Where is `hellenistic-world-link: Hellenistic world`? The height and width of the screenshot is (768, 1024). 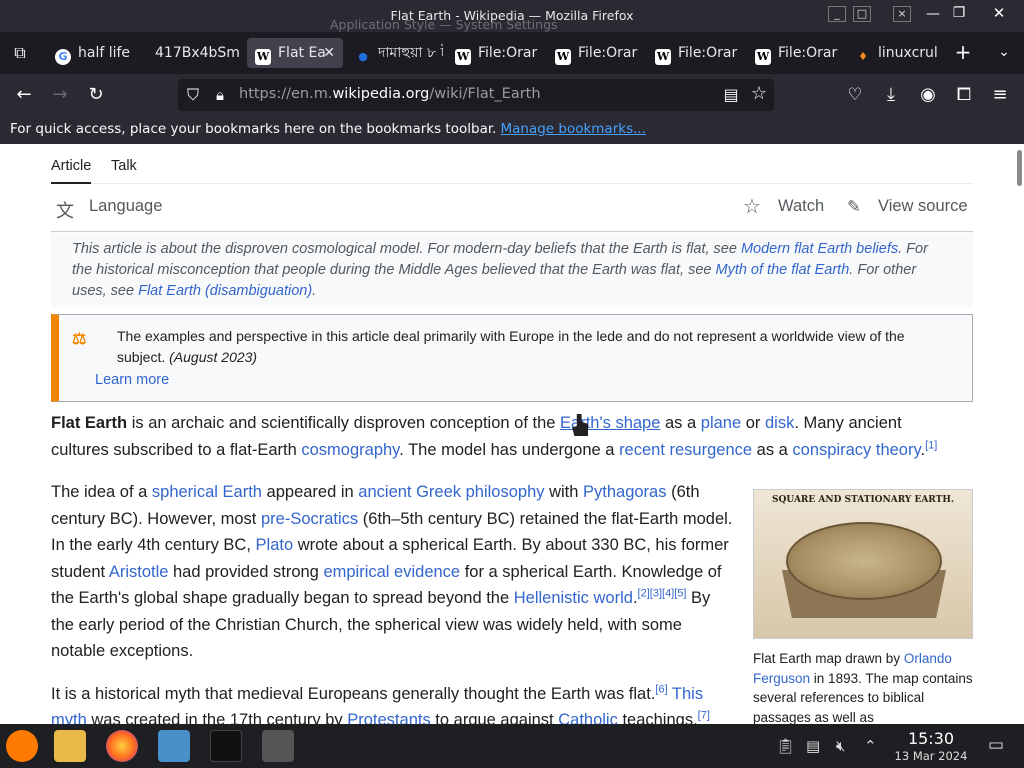 hellenistic-world-link: Hellenistic world is located at coordinates (573, 598).